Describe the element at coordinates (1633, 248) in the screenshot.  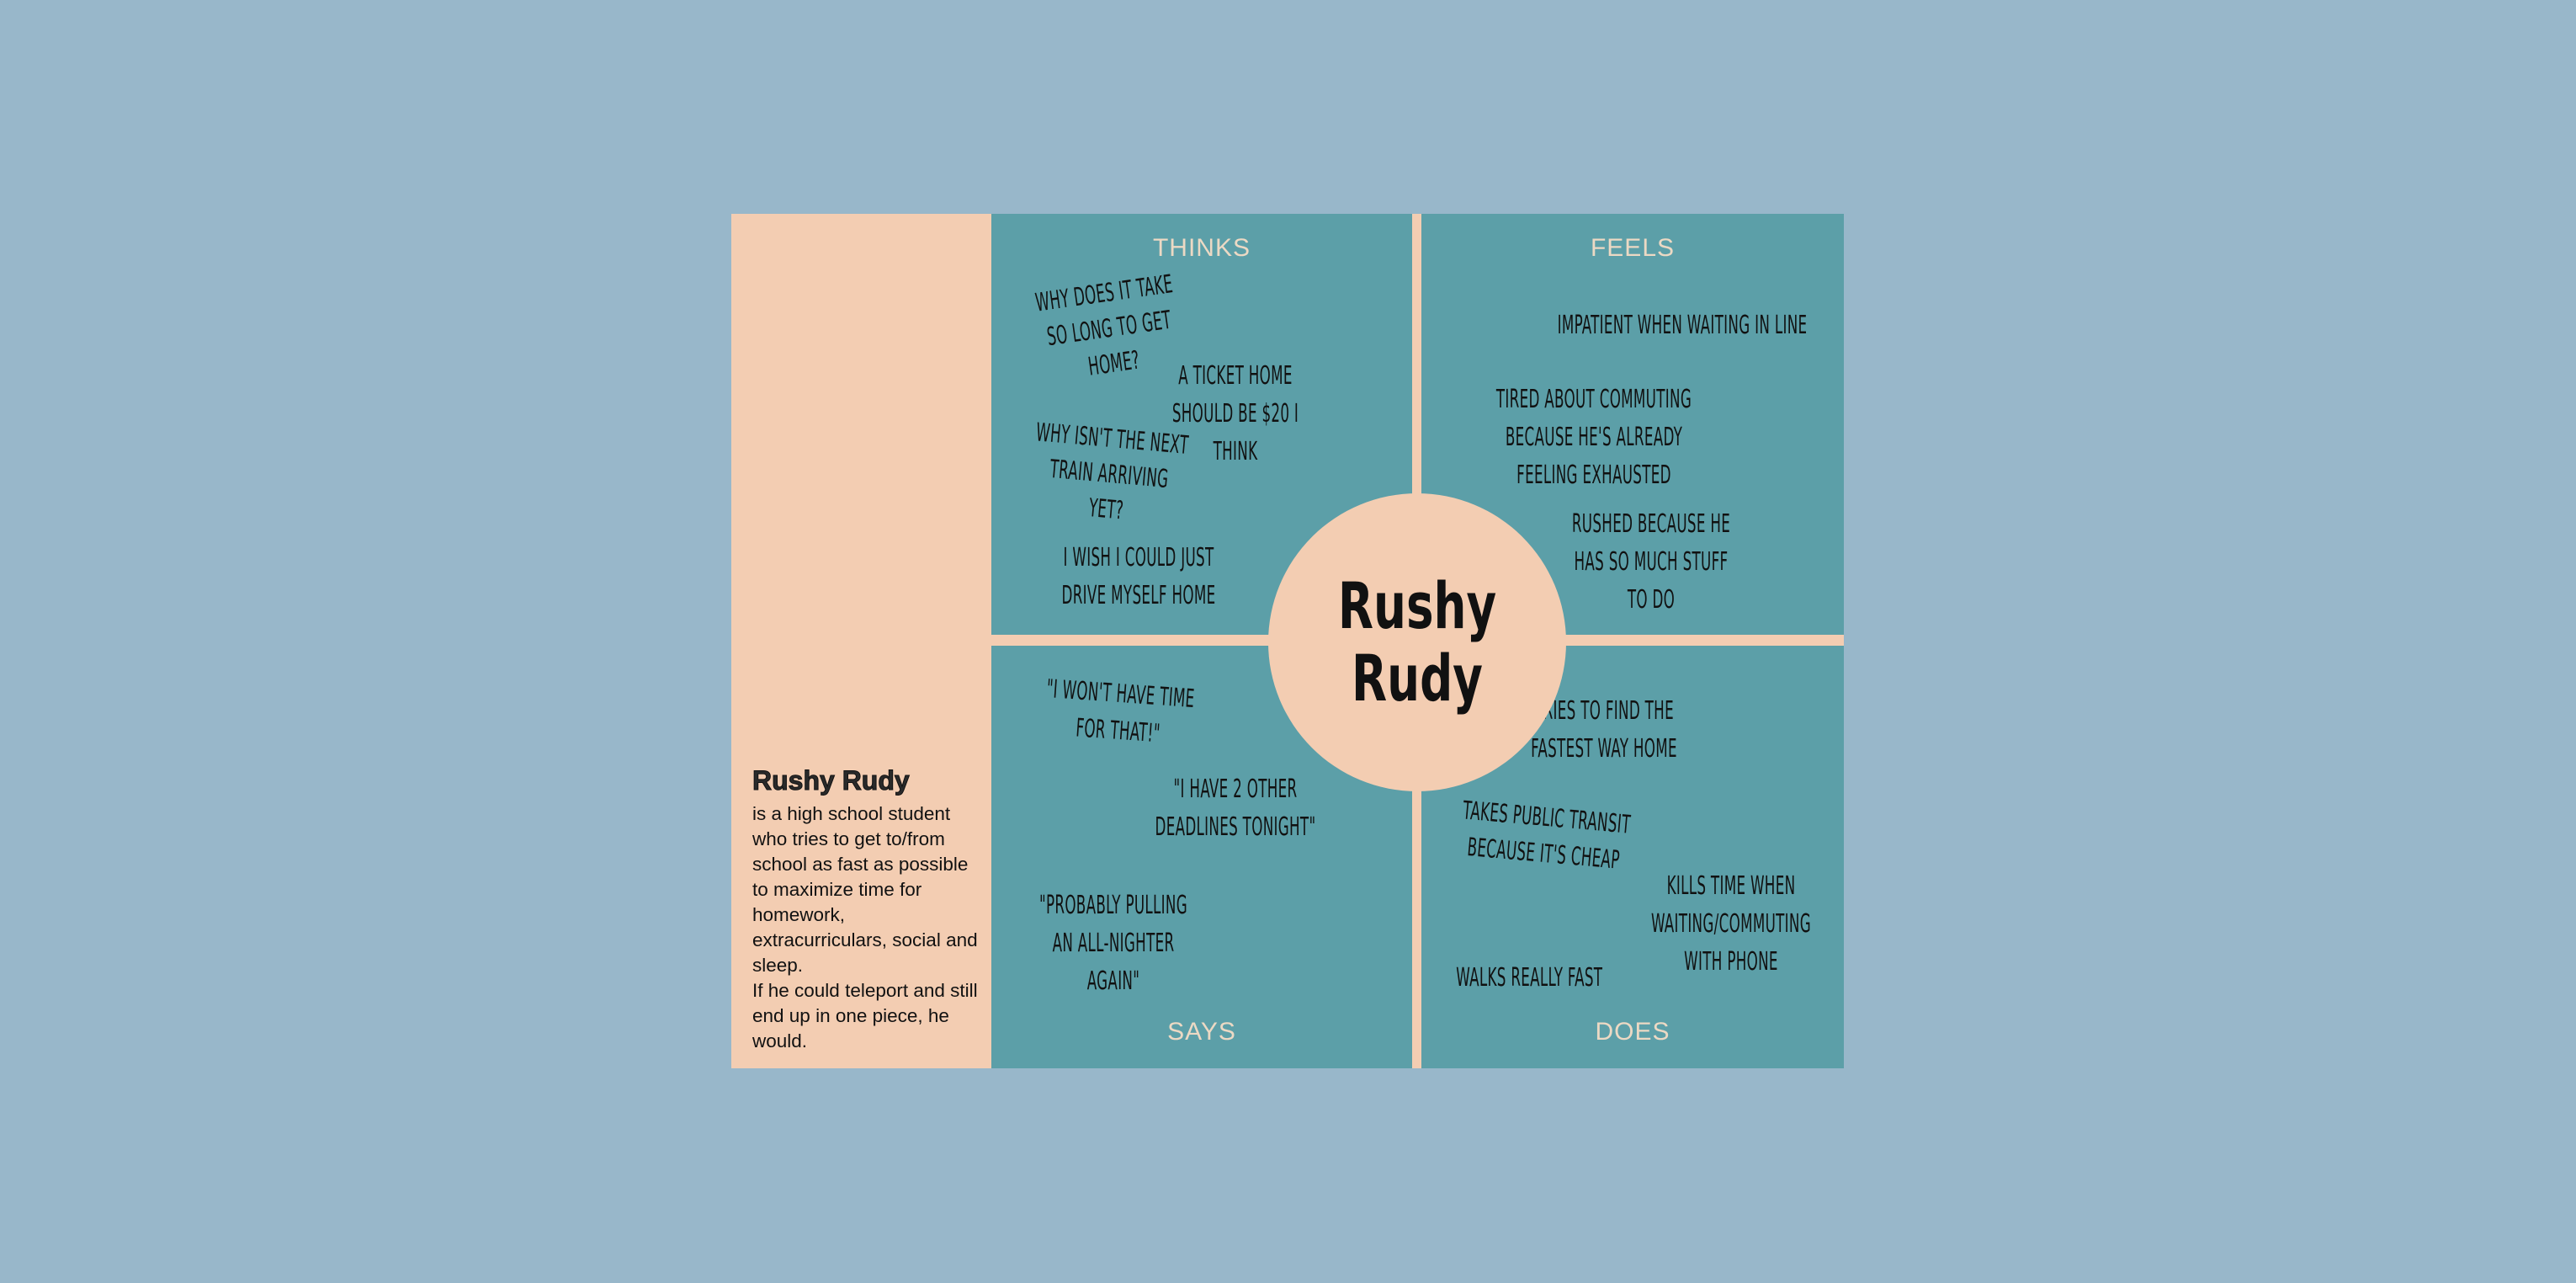
I see `quadrant-label-feels: FEELS` at that location.